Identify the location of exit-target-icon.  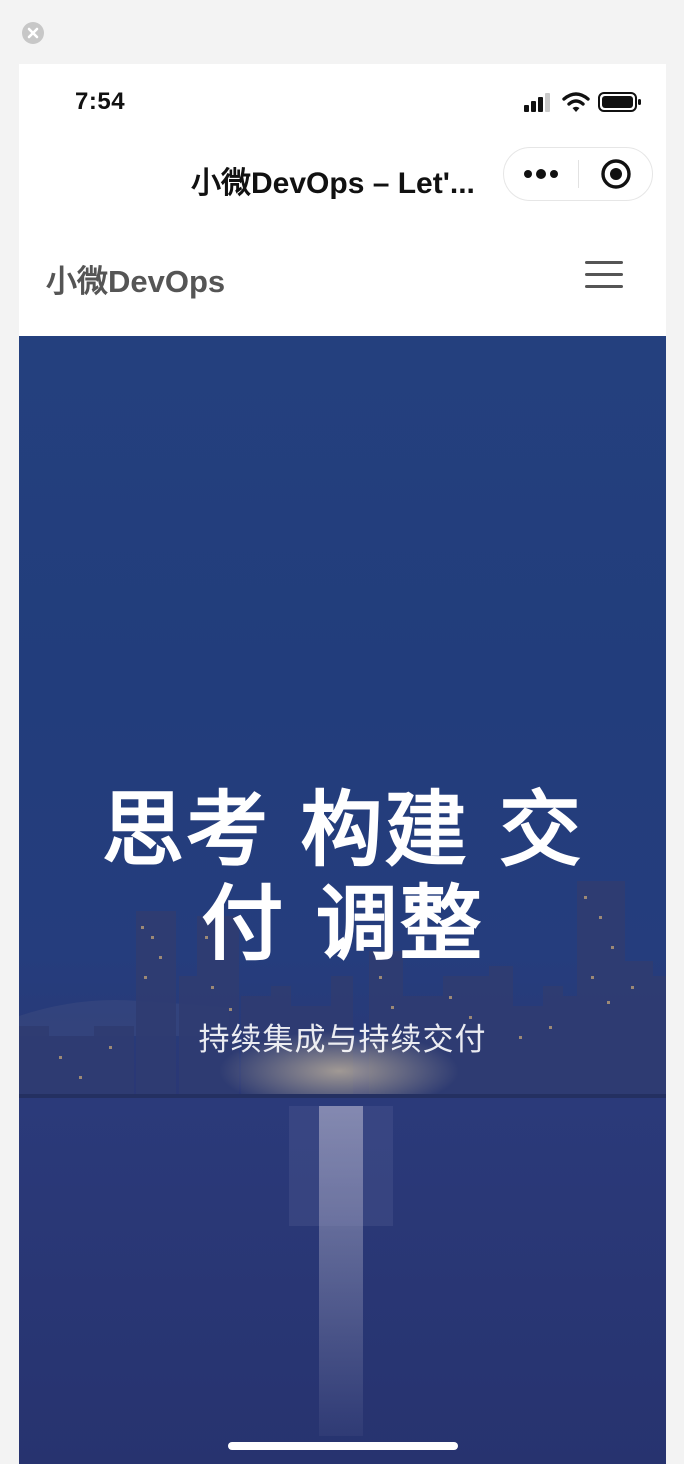
(616, 174).